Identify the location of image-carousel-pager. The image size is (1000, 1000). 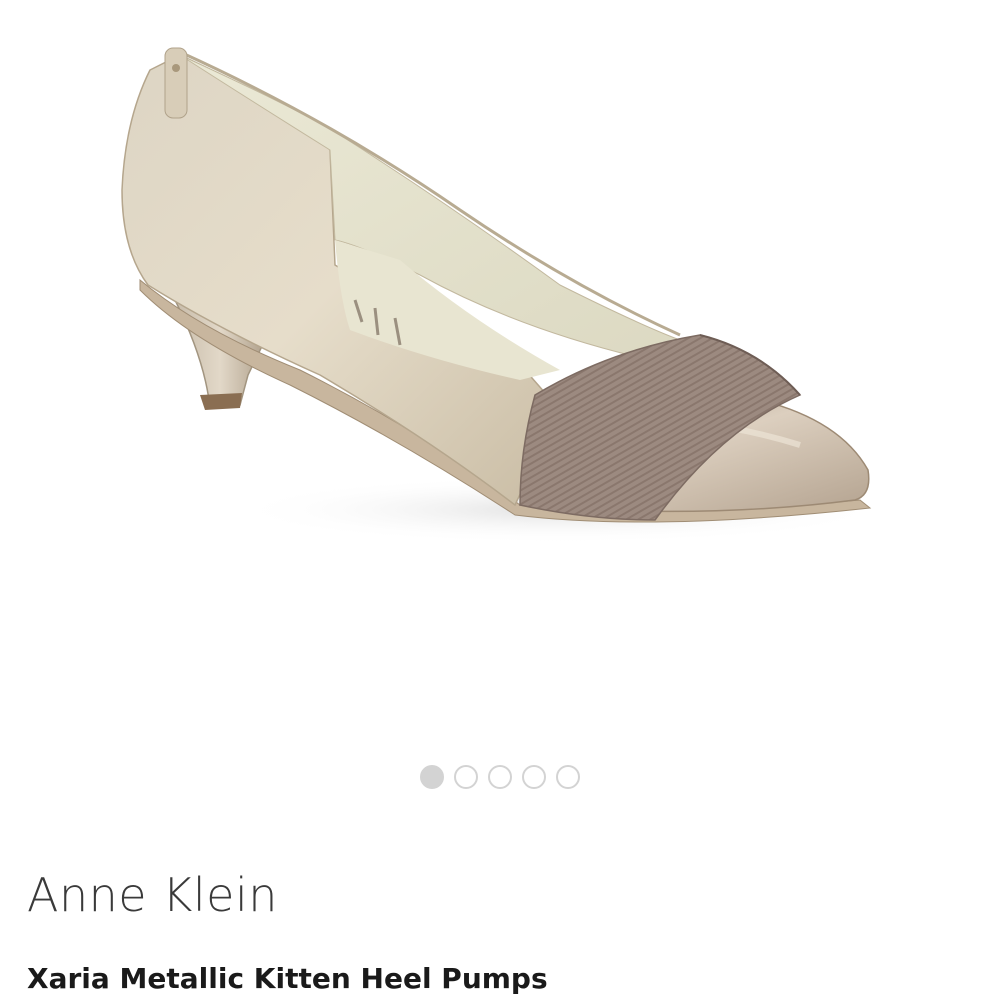
(500, 777).